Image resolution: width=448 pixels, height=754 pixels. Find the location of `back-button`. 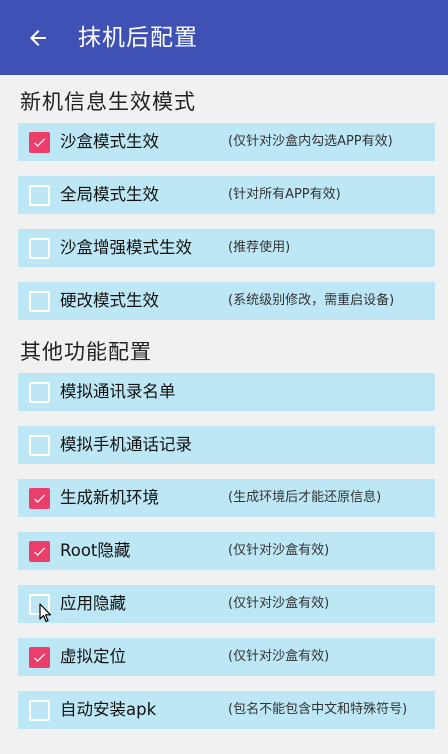

back-button is located at coordinates (38, 38).